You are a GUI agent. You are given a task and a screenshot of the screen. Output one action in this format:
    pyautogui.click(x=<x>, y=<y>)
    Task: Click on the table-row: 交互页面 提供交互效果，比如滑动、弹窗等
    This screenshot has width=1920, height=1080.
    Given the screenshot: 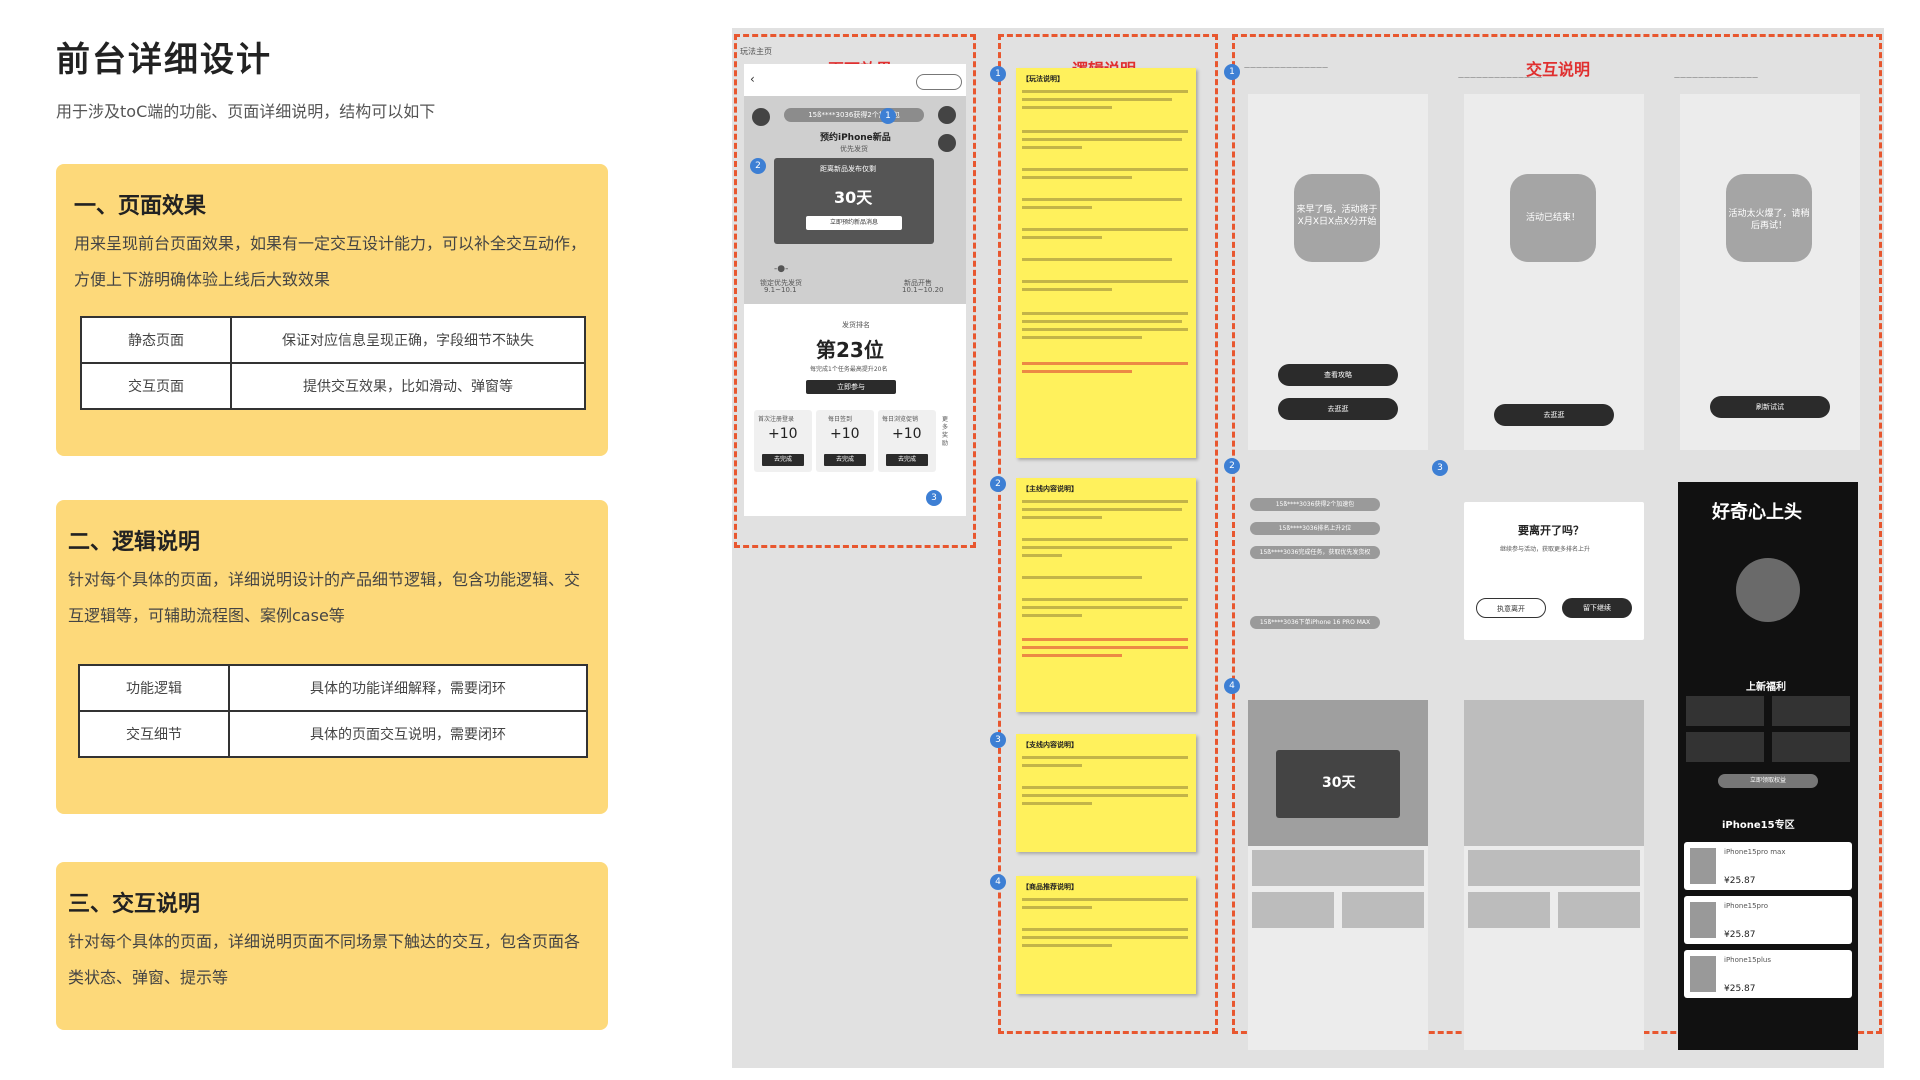 What is the action you would take?
    pyautogui.click(x=333, y=386)
    